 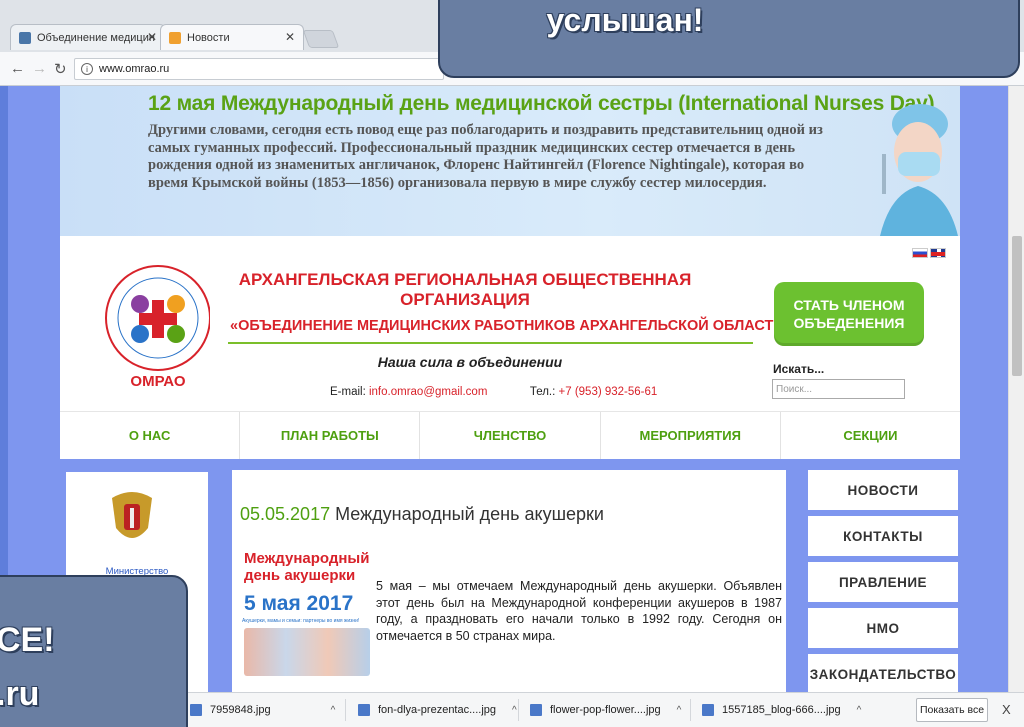 I want to click on download-item: fon-dlya-prezentac....jpg ^, so click(x=437, y=710).